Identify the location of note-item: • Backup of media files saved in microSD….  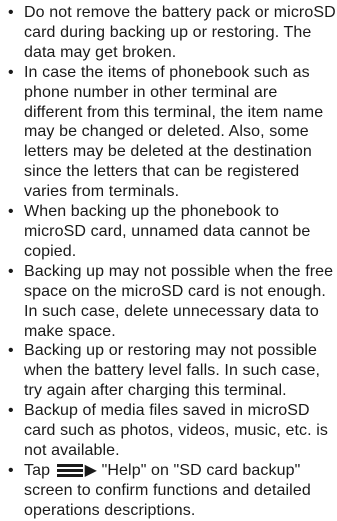
(172, 431).